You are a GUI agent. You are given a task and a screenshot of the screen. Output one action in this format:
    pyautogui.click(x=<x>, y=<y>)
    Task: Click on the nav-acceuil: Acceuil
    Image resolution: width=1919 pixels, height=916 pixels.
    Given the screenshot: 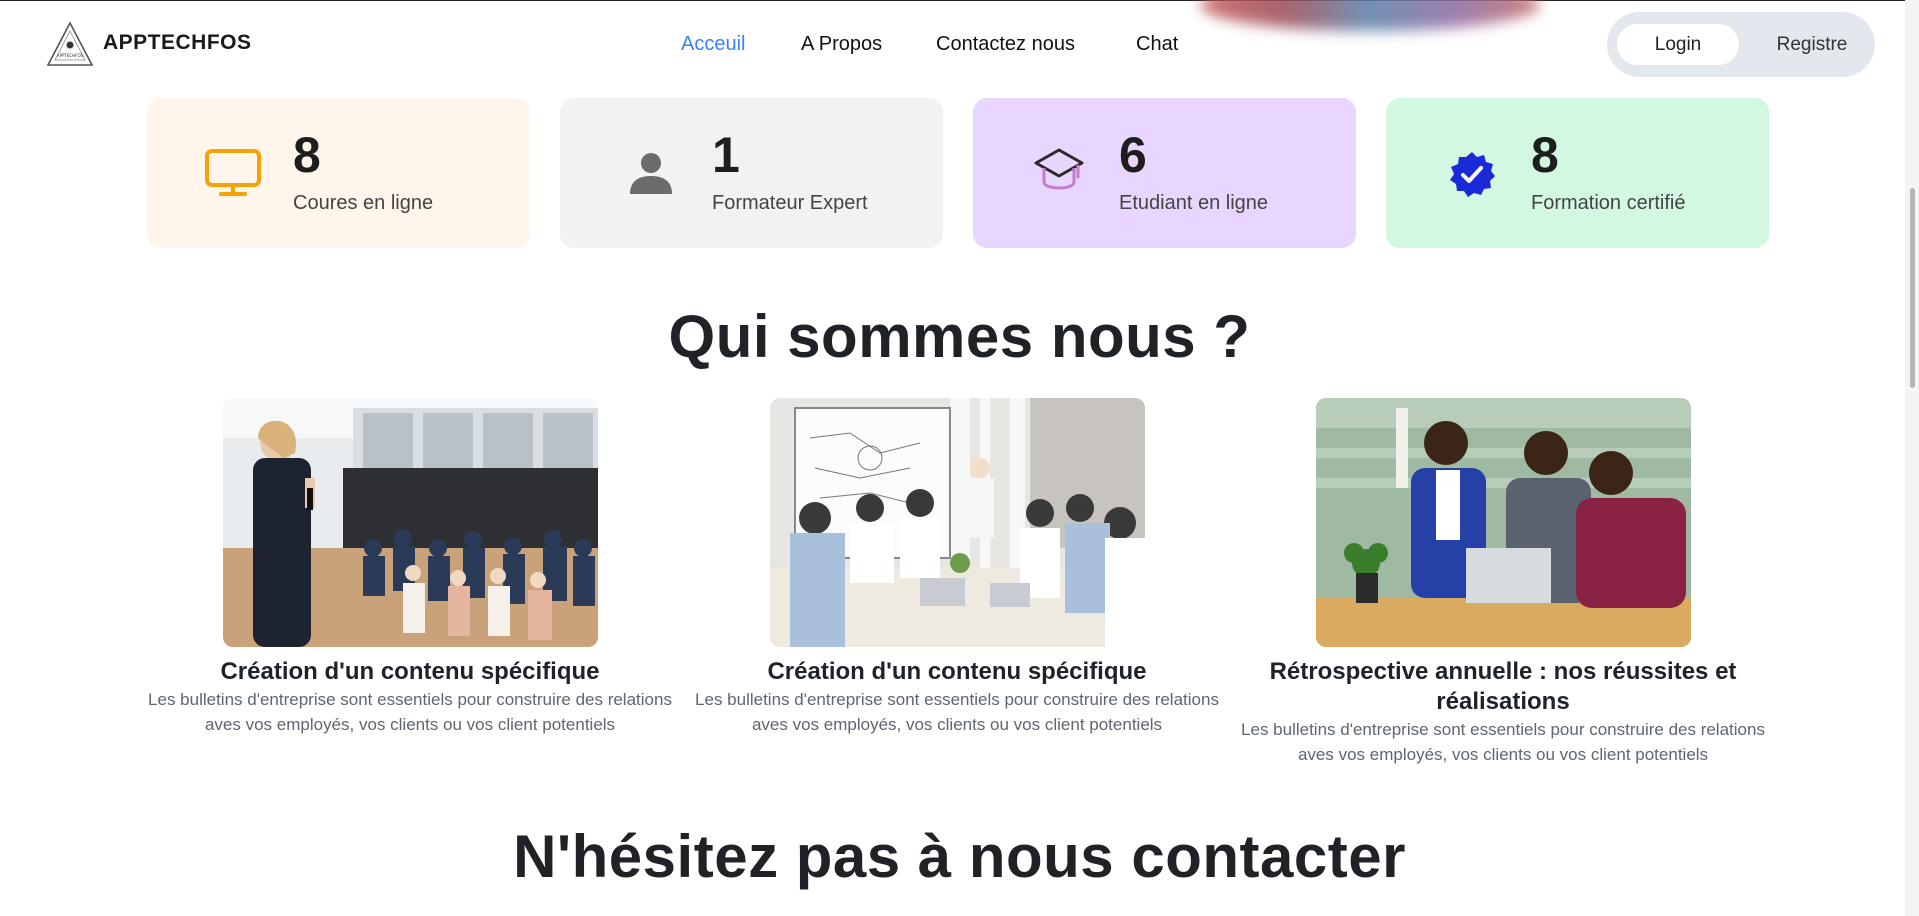 What is the action you would take?
    pyautogui.click(x=713, y=44)
    